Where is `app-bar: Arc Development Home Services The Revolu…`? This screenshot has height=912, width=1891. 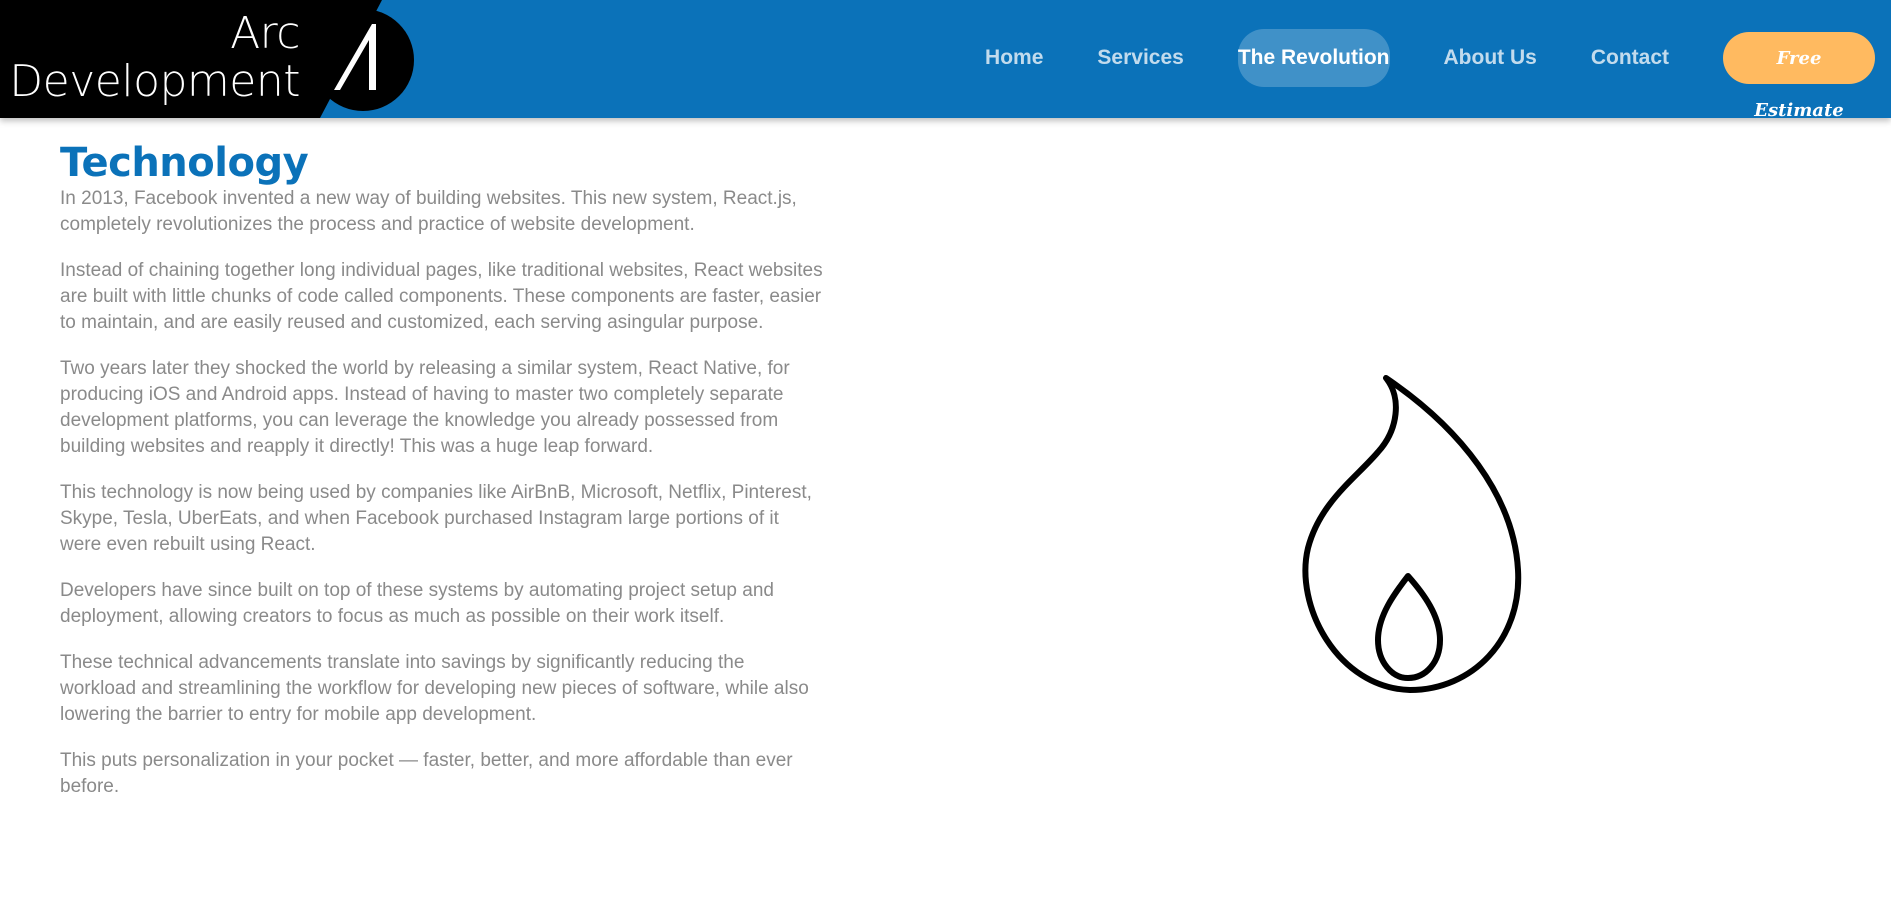
app-bar: Arc Development Home Services The Revolu… is located at coordinates (945, 60).